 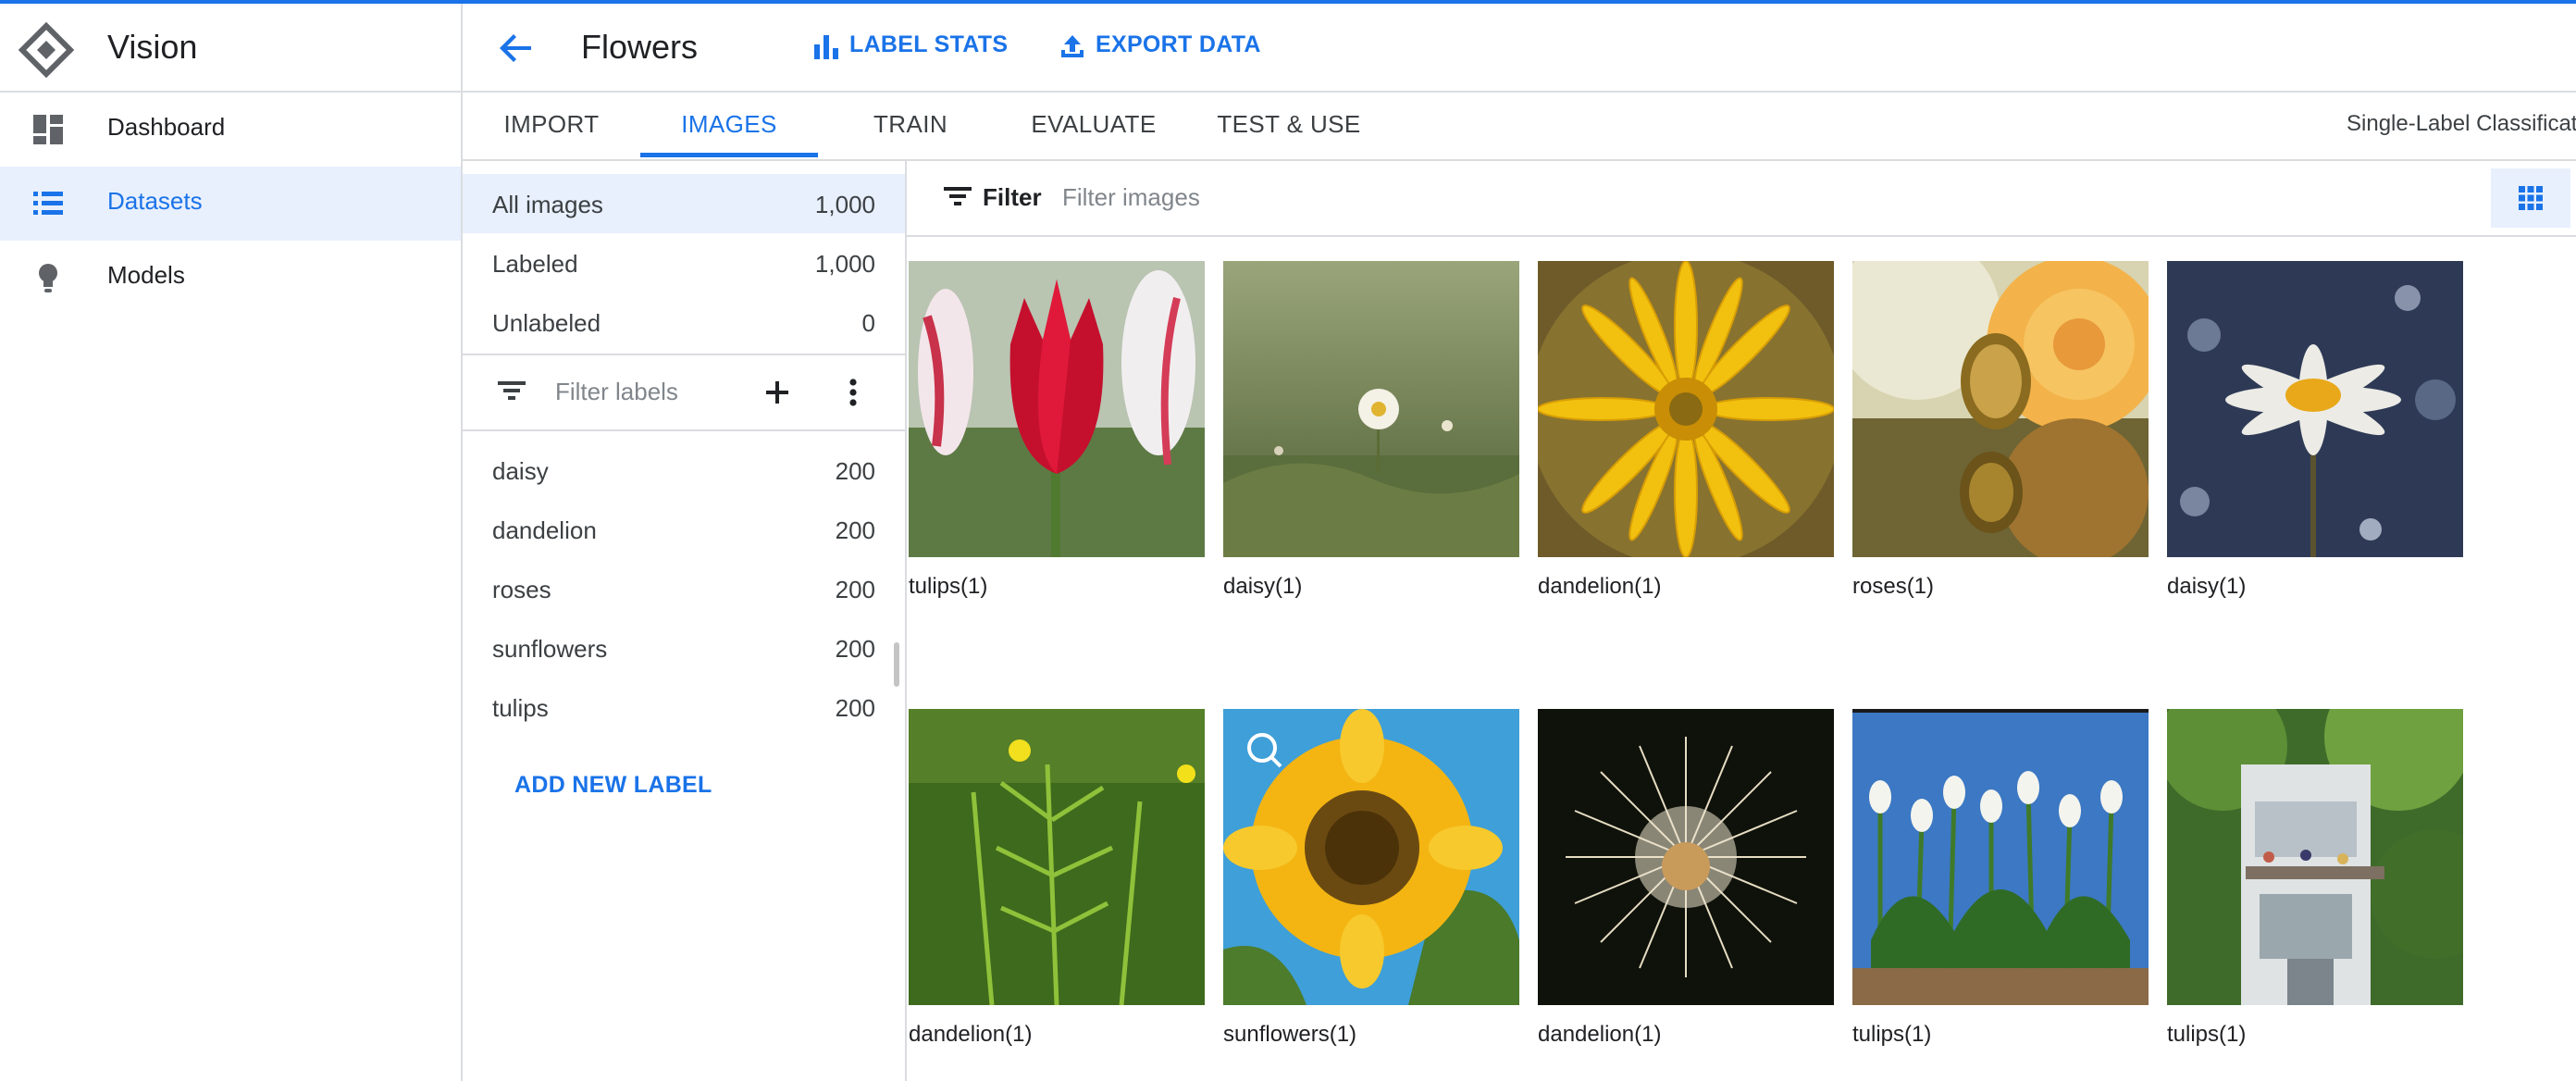 What do you see at coordinates (777, 392) in the screenshot?
I see `add-icon` at bounding box center [777, 392].